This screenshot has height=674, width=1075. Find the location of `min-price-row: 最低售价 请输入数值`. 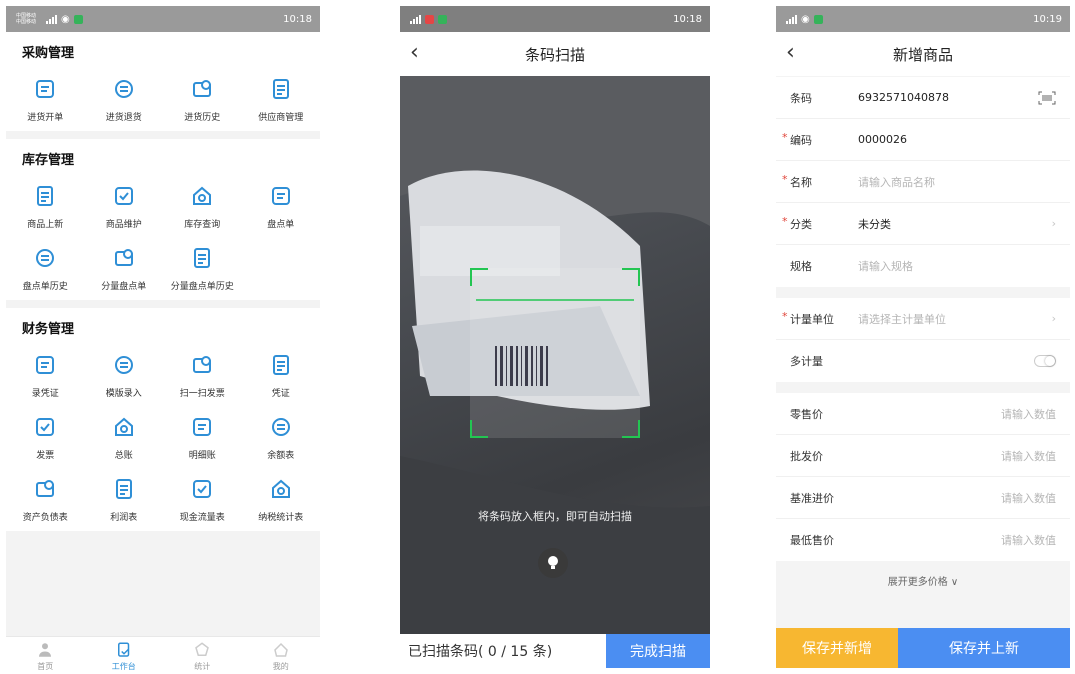

min-price-row: 最低售价 请输入数值 is located at coordinates (923, 540).